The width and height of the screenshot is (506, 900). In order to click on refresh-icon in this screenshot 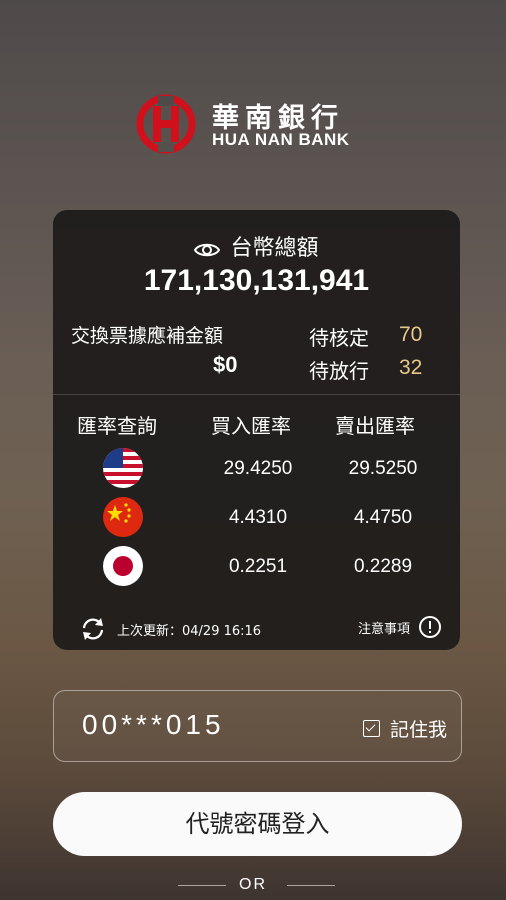, I will do `click(93, 629)`.